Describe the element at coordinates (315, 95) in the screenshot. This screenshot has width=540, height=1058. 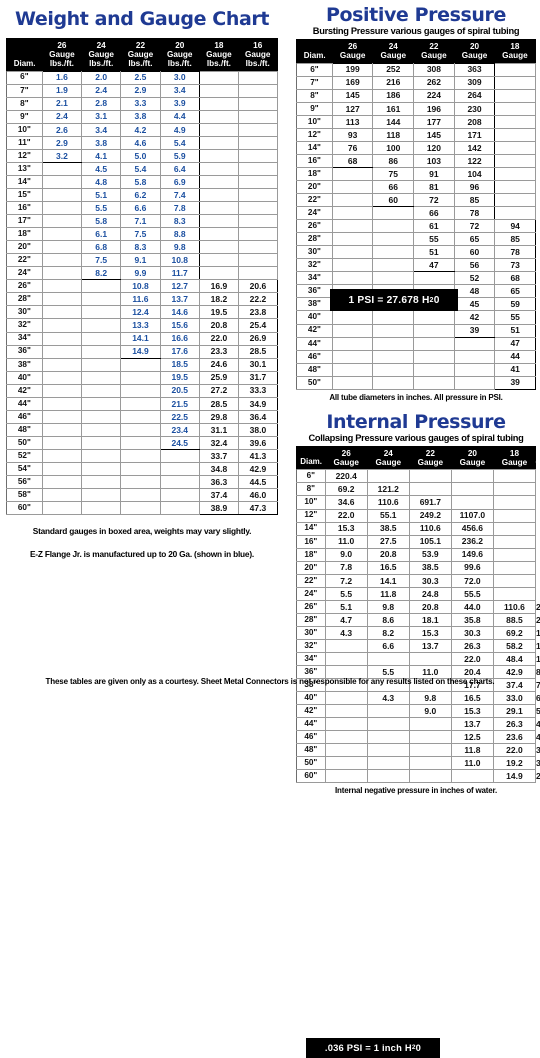
I see `row-diameter: 8"` at that location.